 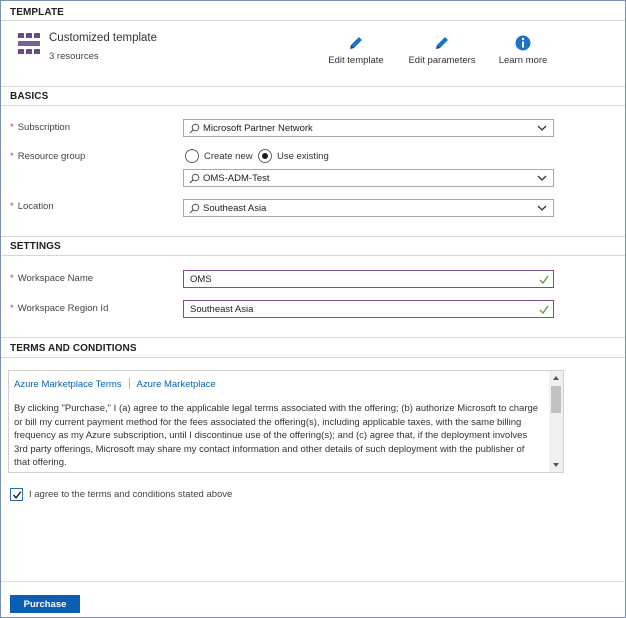 I want to click on use-existing-label: Use existing, so click(x=303, y=156).